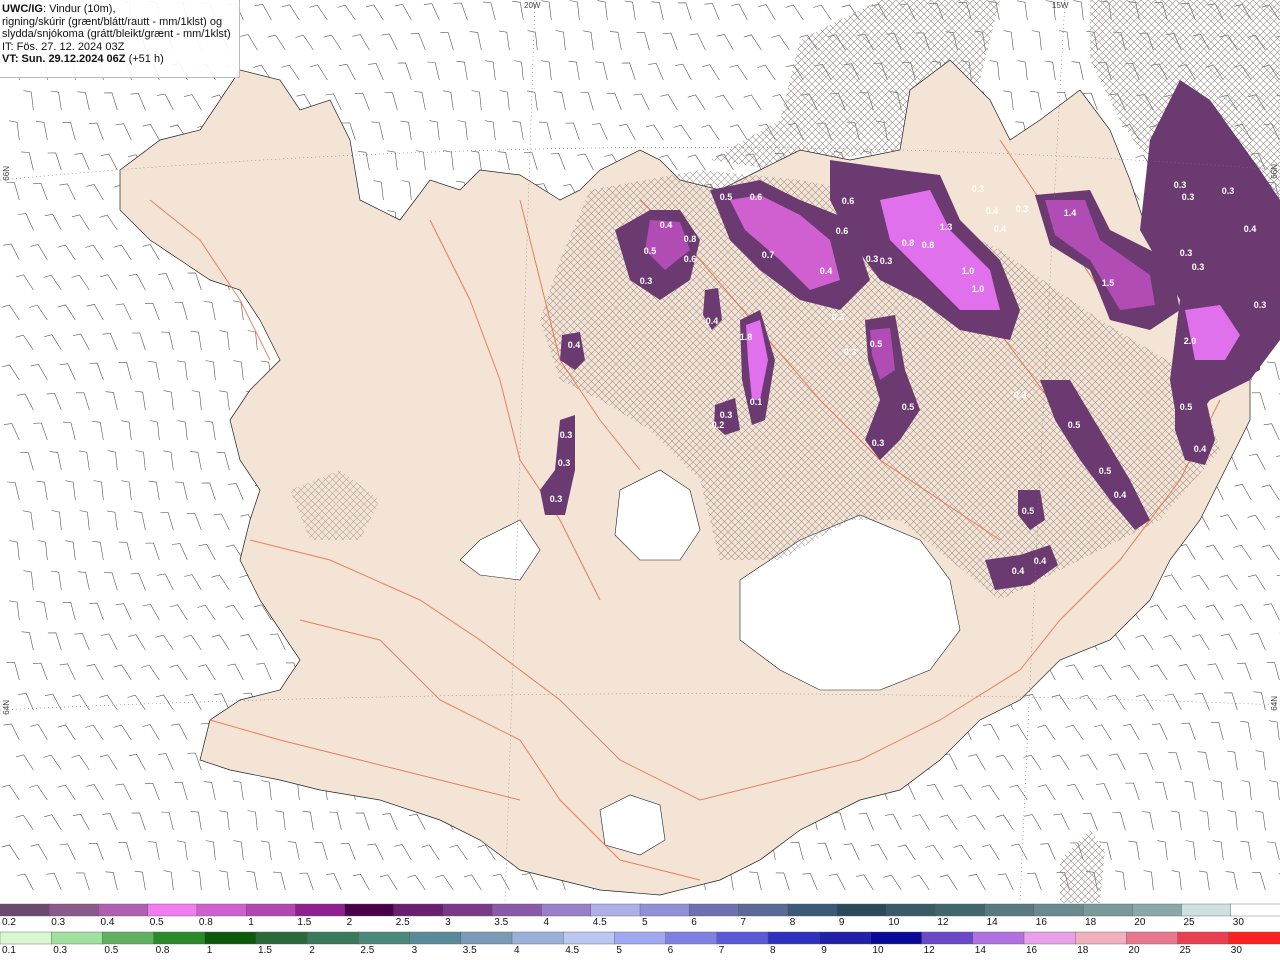 Image resolution: width=1280 pixels, height=960 pixels. I want to click on legend-tick-label: 9, so click(824, 950).